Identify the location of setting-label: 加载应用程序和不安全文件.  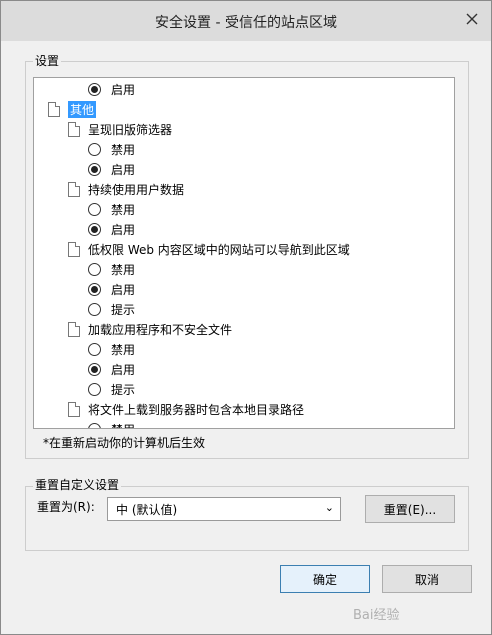
(160, 329).